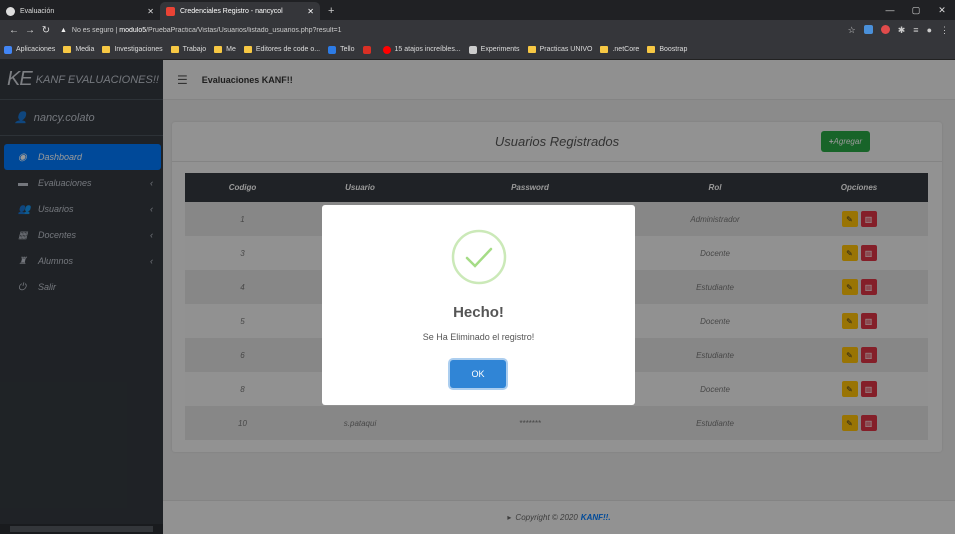  Describe the element at coordinates (494, 49) in the screenshot. I see `bookmark-experiments: Experiments` at that location.